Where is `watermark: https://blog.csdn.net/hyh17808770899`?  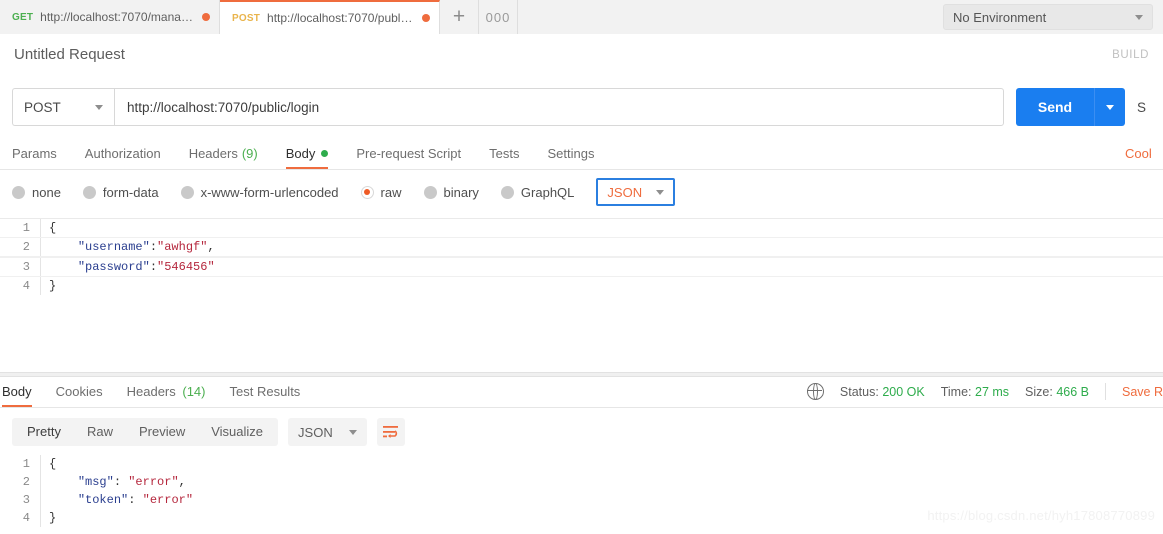
watermark: https://blog.csdn.net/hyh17808770899 is located at coordinates (1041, 515).